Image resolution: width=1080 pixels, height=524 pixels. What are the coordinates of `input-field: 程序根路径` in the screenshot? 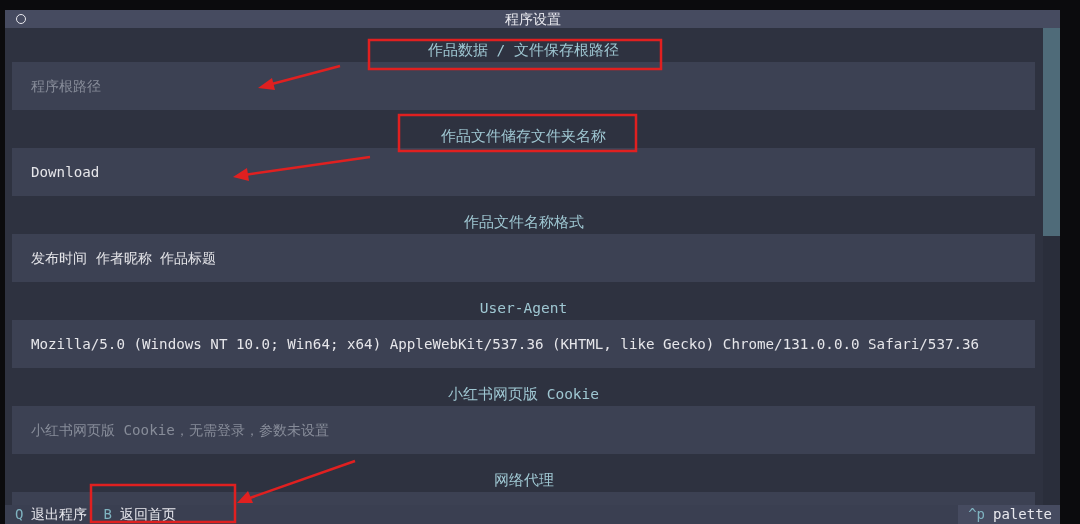 It's located at (523, 86).